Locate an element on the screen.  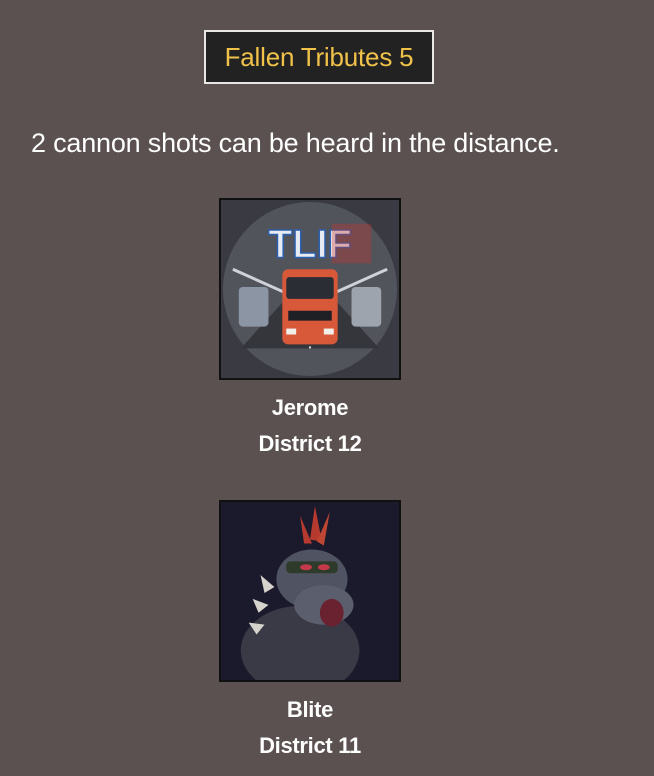
tribute-card: Blite District 11 is located at coordinates (310, 632).